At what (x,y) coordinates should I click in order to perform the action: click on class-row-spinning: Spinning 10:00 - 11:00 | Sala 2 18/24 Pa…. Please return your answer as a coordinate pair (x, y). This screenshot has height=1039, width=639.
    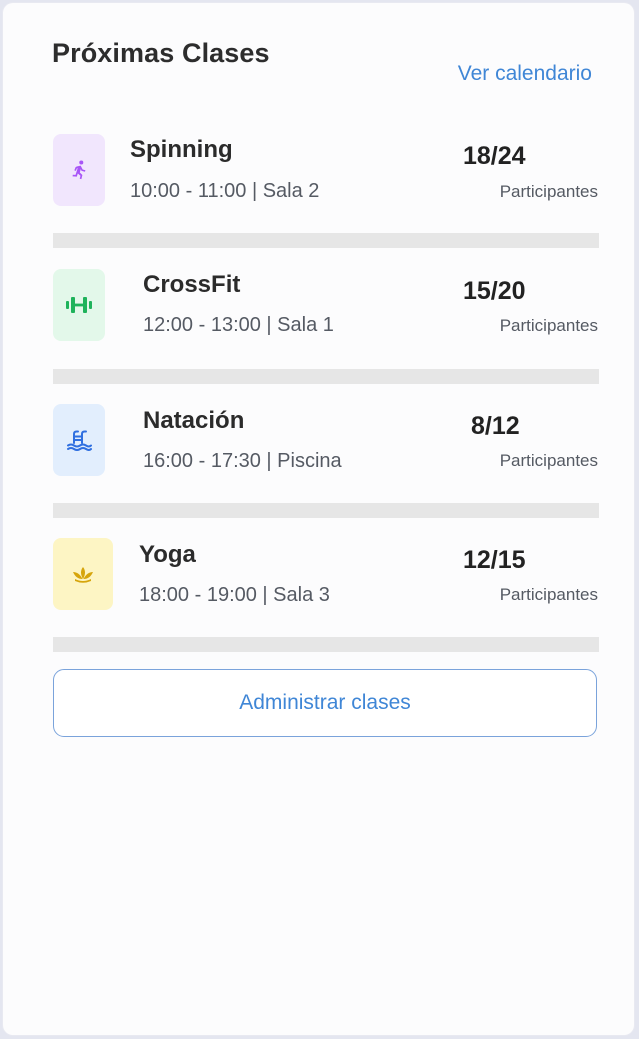
    Looking at the image, I should click on (324, 176).